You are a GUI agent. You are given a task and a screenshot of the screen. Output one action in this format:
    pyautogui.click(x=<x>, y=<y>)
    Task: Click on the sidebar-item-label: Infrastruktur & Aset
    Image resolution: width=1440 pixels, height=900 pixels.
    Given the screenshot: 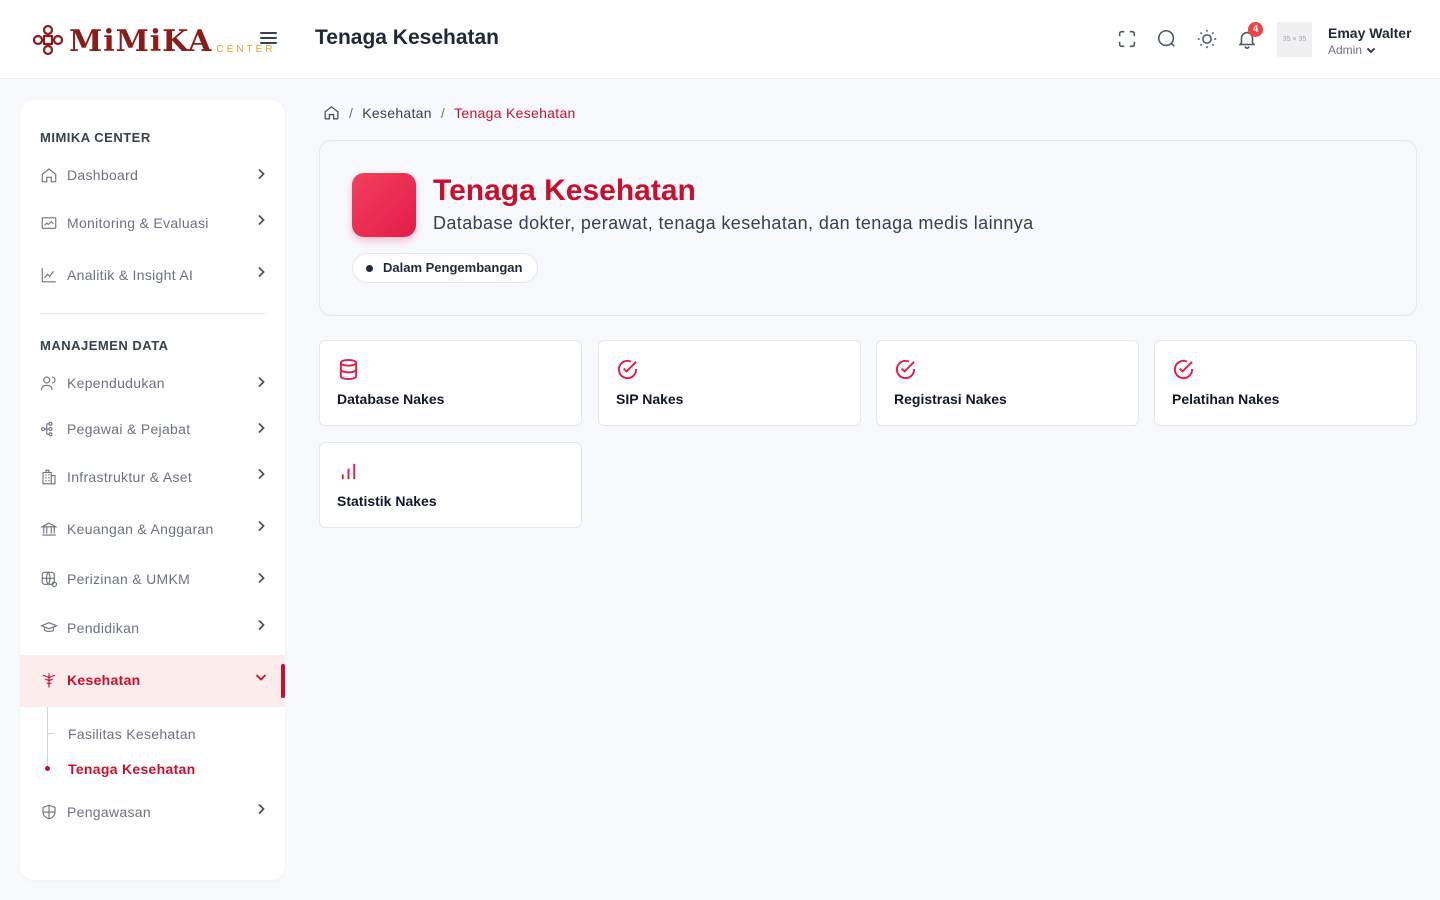 What is the action you would take?
    pyautogui.click(x=130, y=477)
    